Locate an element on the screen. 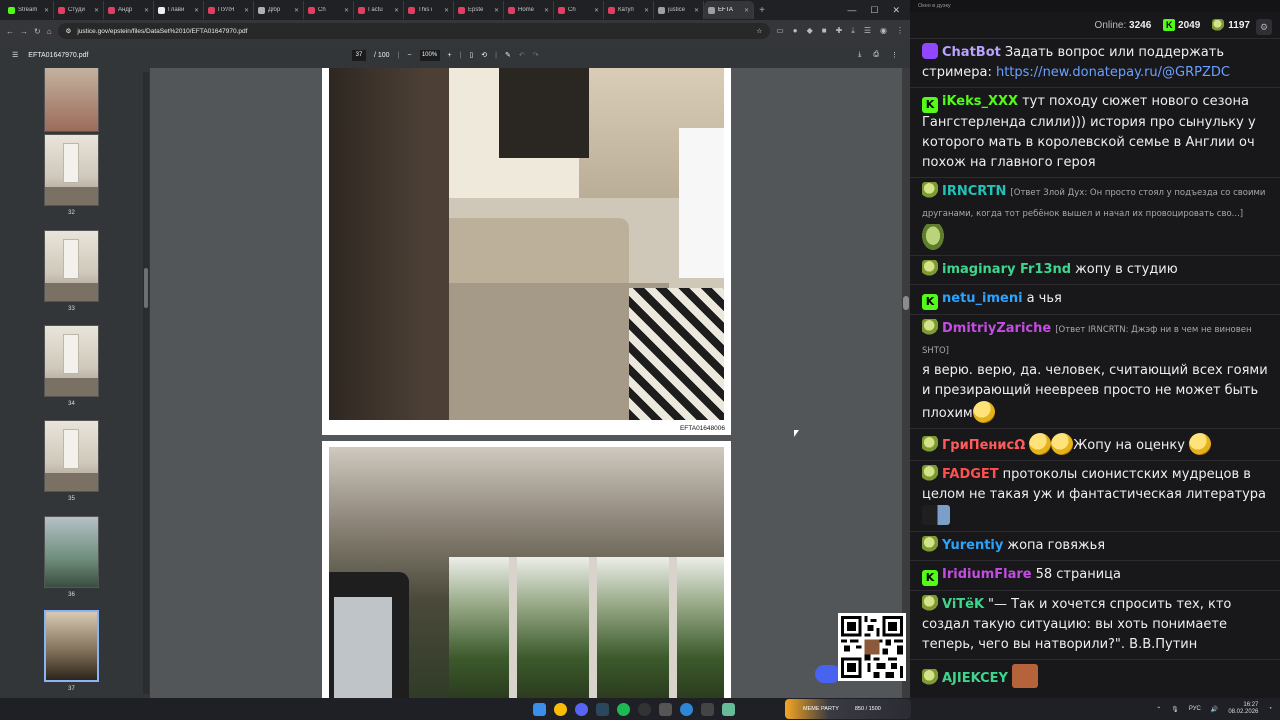 This screenshot has width=1280, height=720. bookmark-star-icon: ☆ is located at coordinates (759, 31).